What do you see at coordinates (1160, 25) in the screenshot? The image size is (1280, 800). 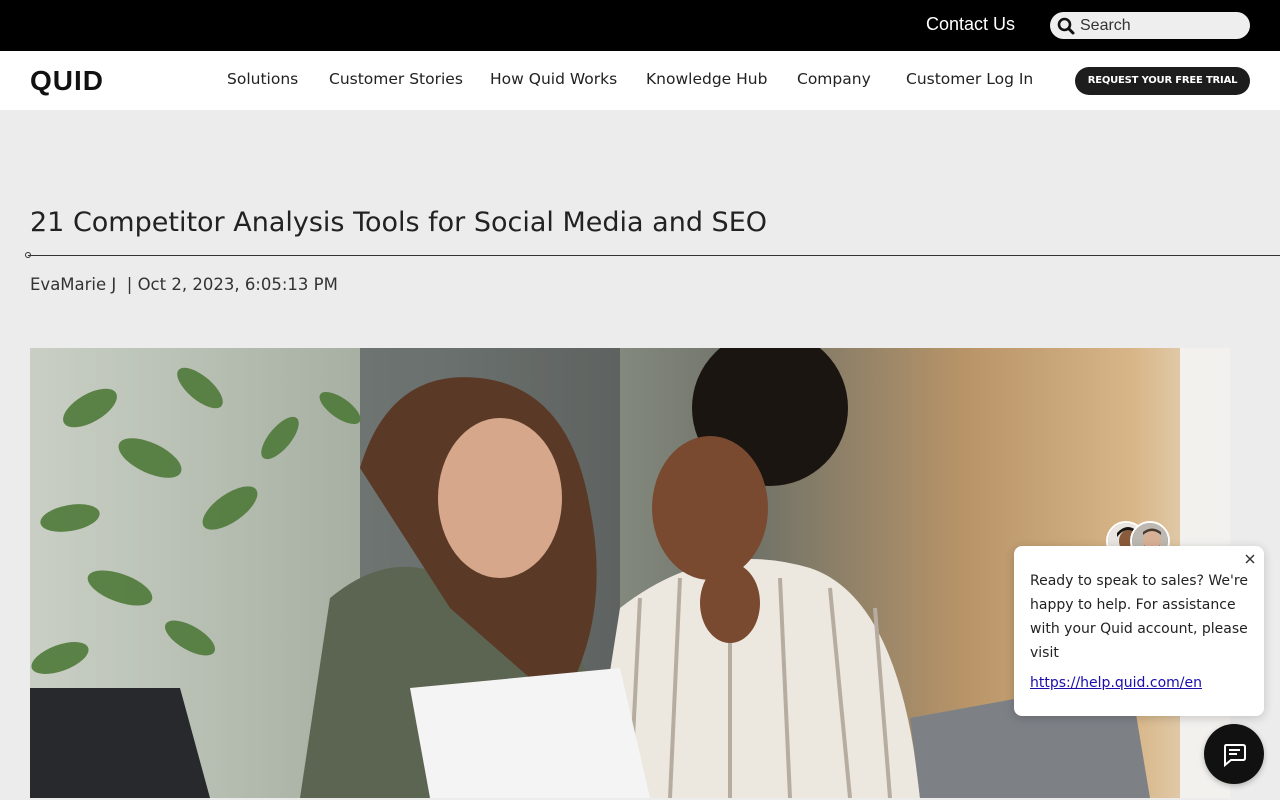 I see `search-input` at bounding box center [1160, 25].